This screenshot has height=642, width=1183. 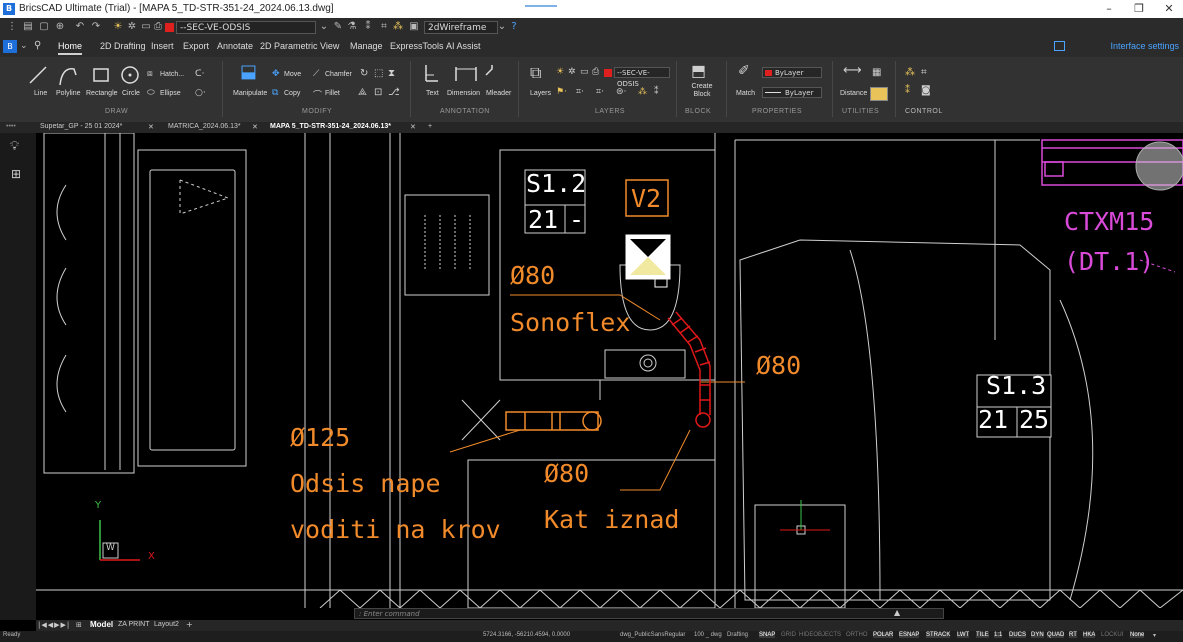 I want to click on layer-on-icon: ☀, so click(x=560, y=72).